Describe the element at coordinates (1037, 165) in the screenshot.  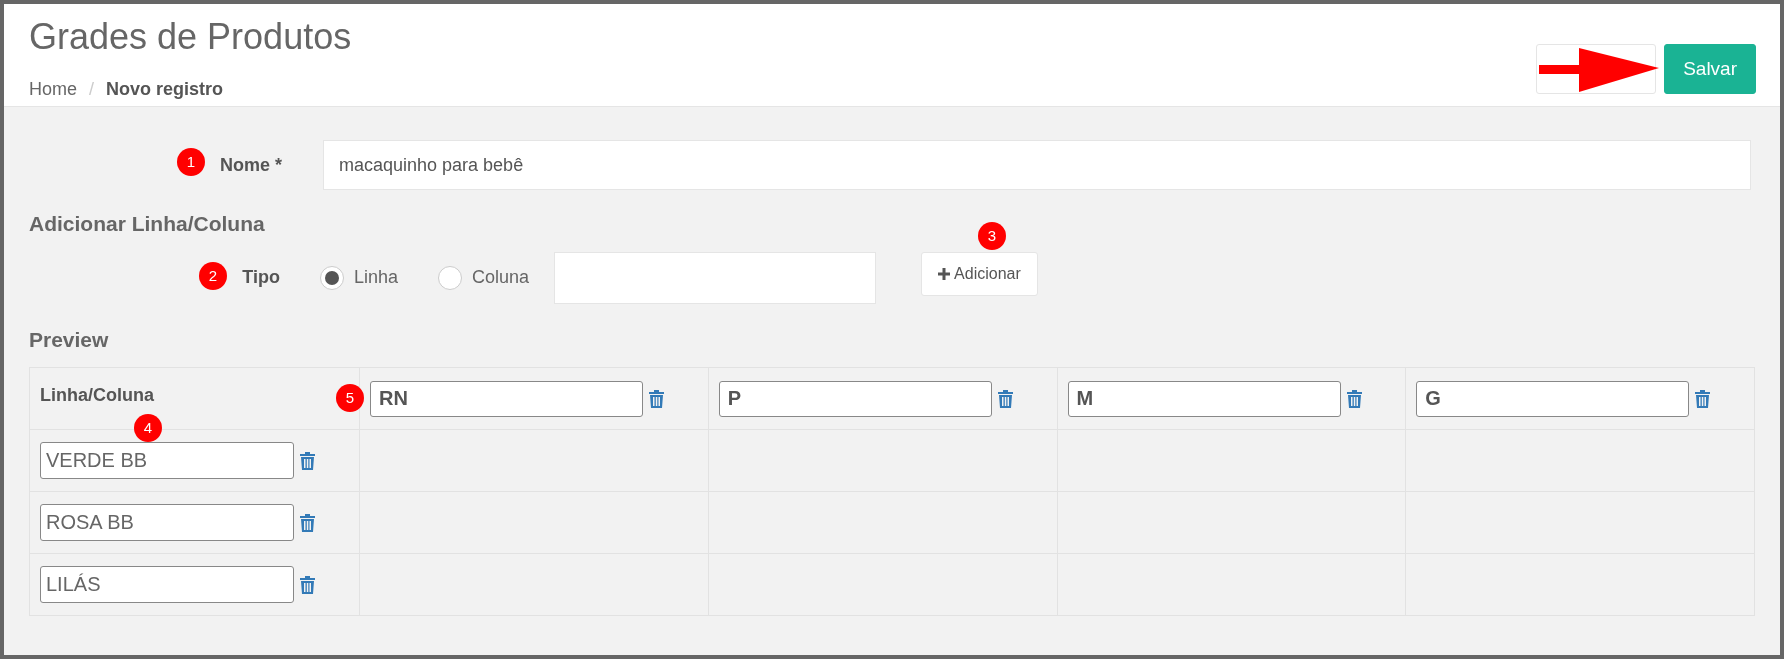
I see `name-input: macaquinho para bebê` at that location.